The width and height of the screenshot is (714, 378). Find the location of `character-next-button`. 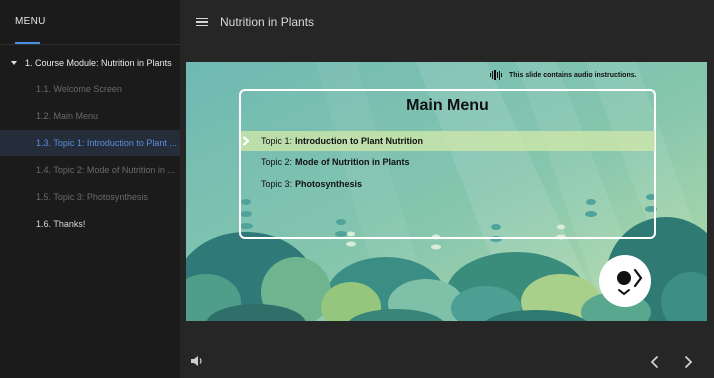

character-next-button is located at coordinates (625, 281).